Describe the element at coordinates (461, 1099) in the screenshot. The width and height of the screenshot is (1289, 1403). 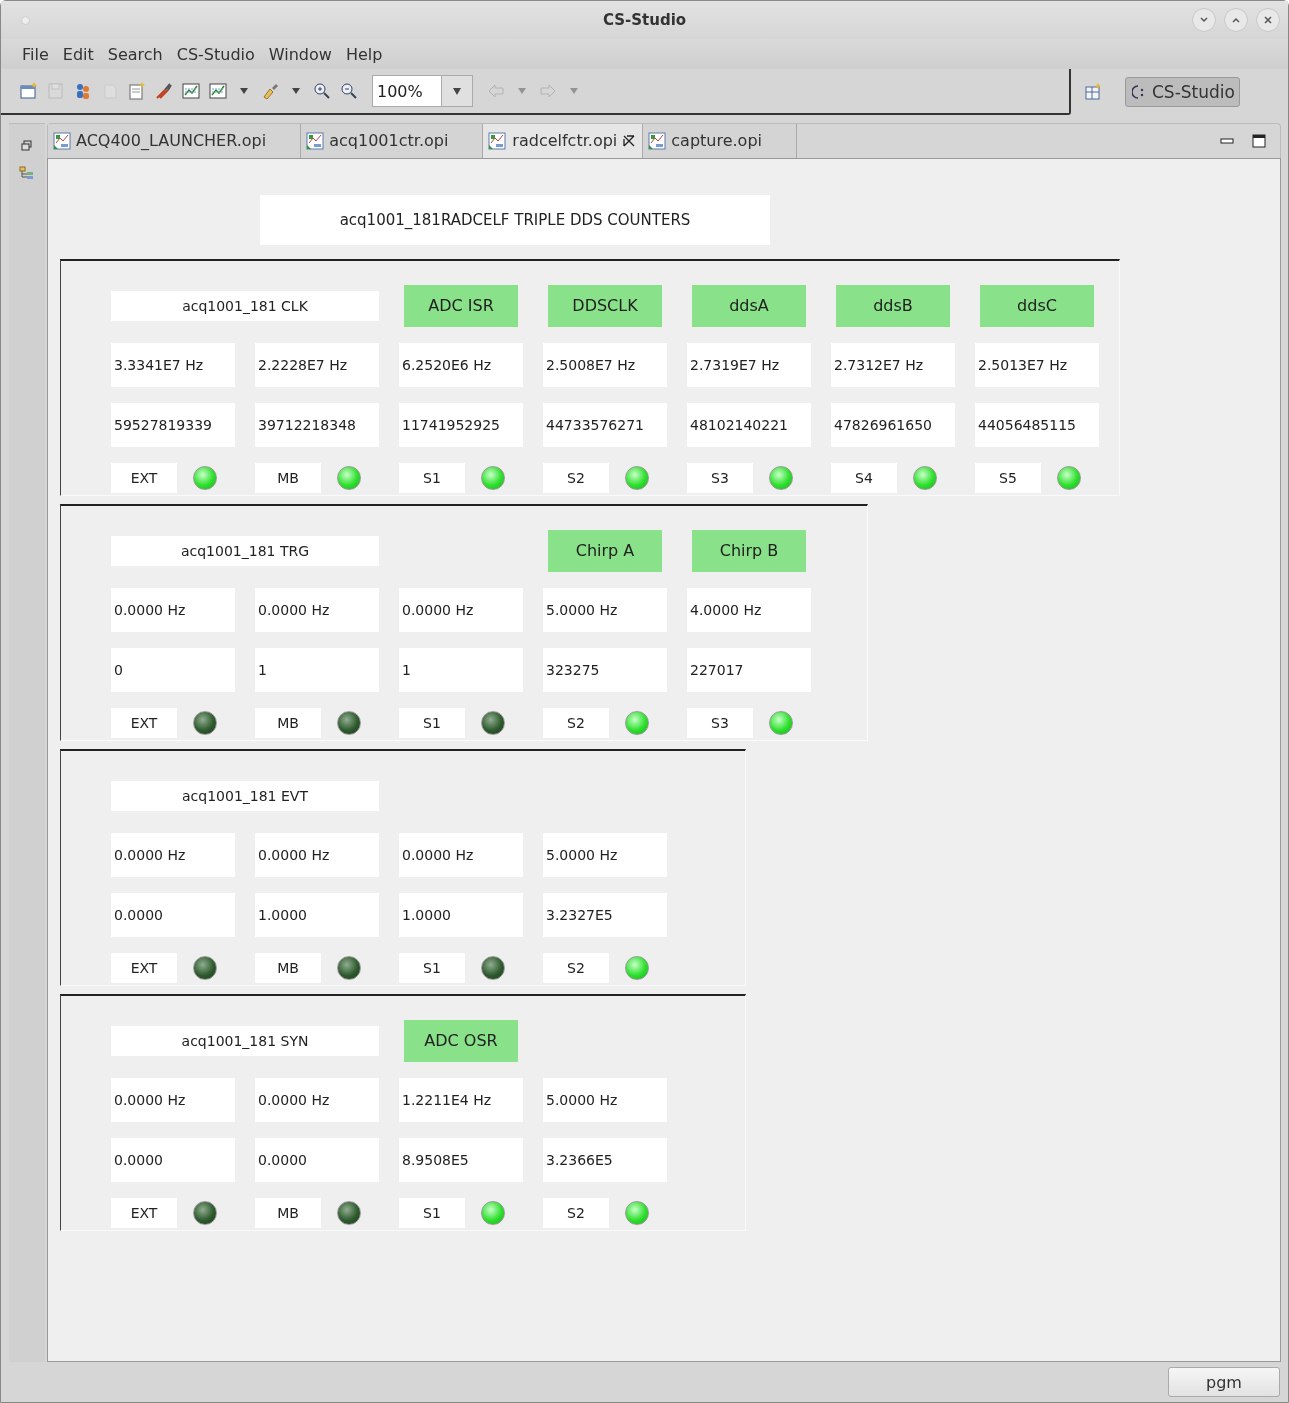
I see `rate-field: 1.2211E4 Hz` at that location.